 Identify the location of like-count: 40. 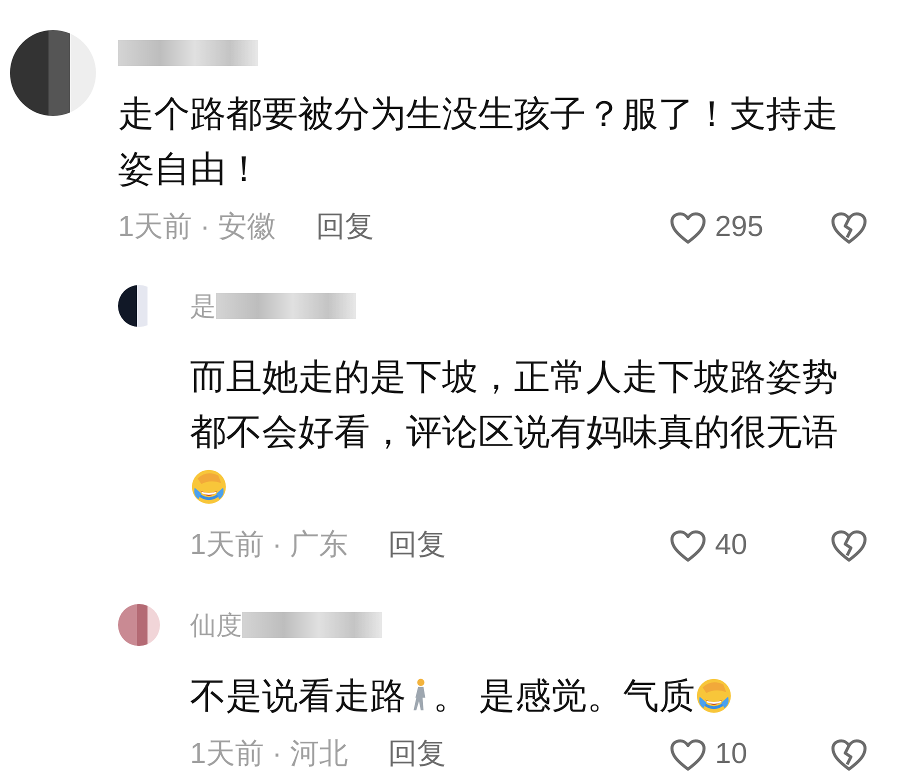
(731, 546).